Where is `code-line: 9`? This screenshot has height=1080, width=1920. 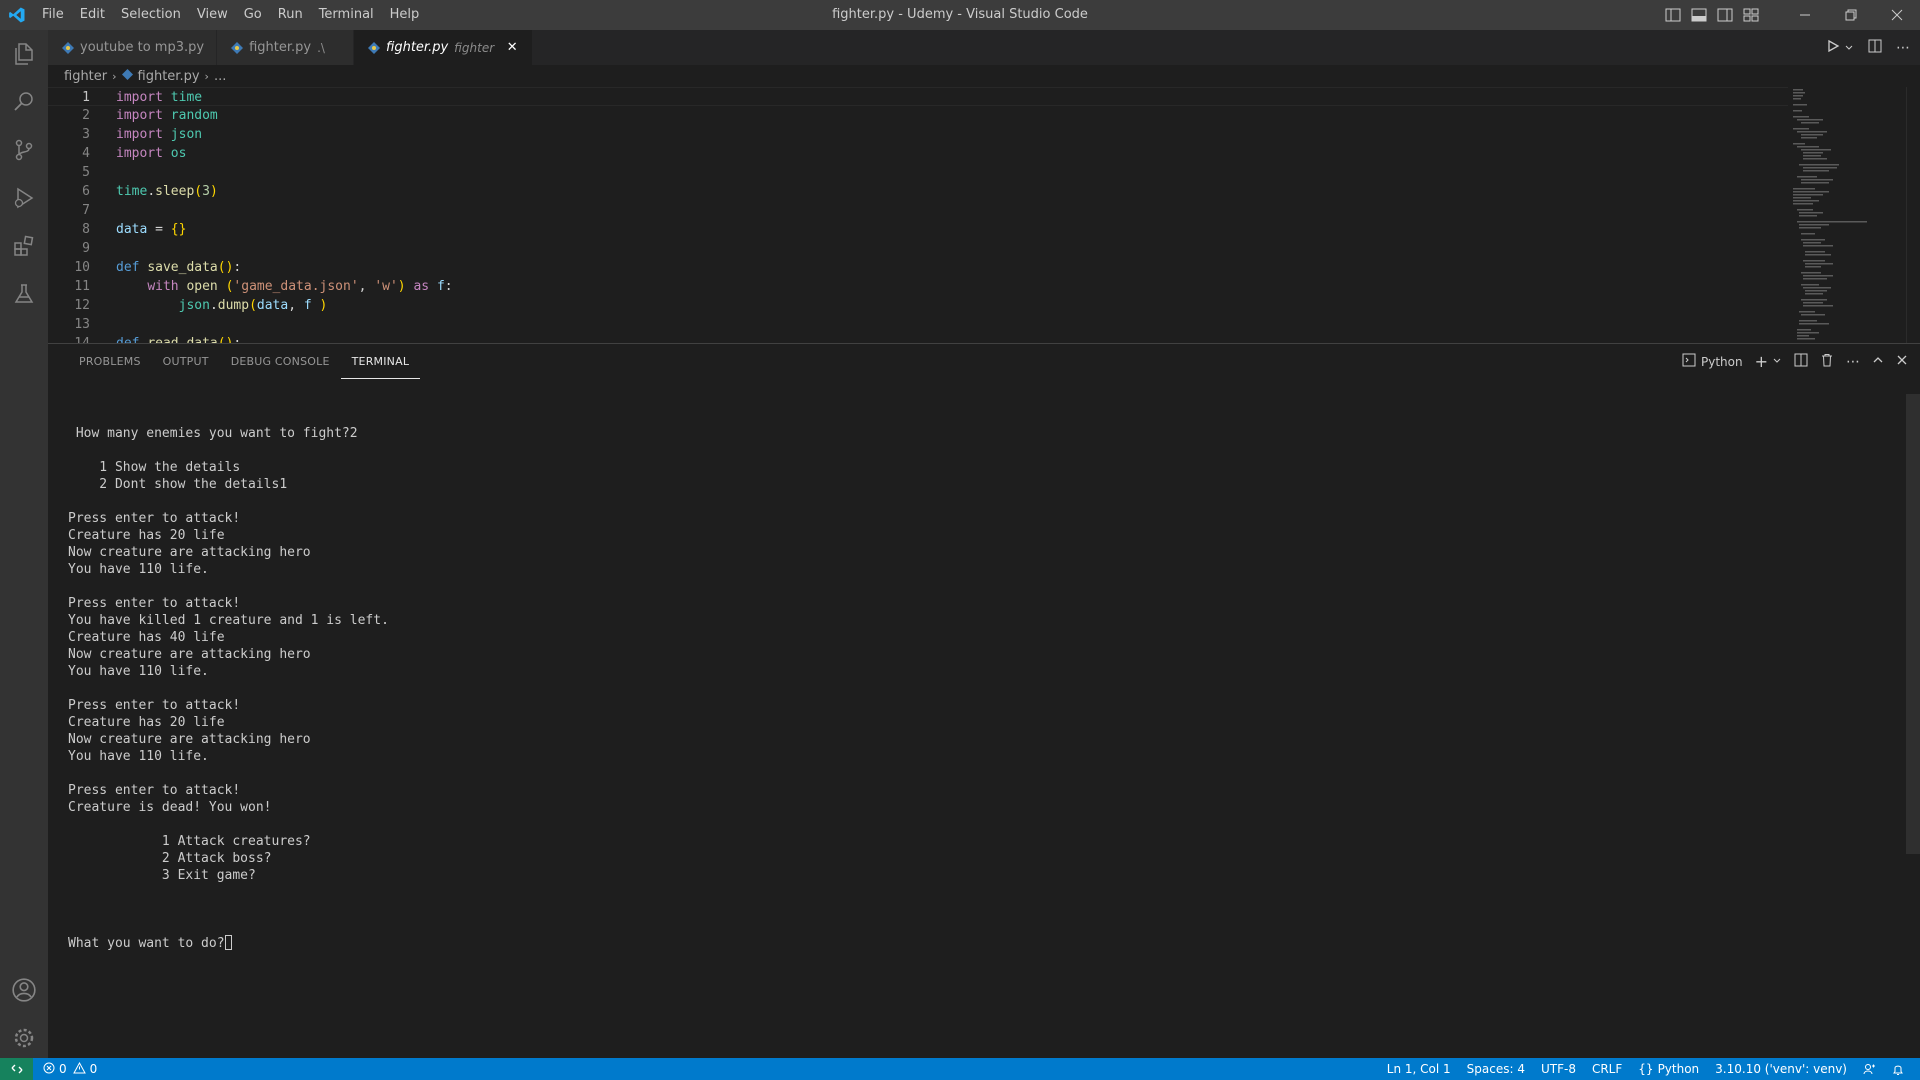 code-line: 9 is located at coordinates (86, 248).